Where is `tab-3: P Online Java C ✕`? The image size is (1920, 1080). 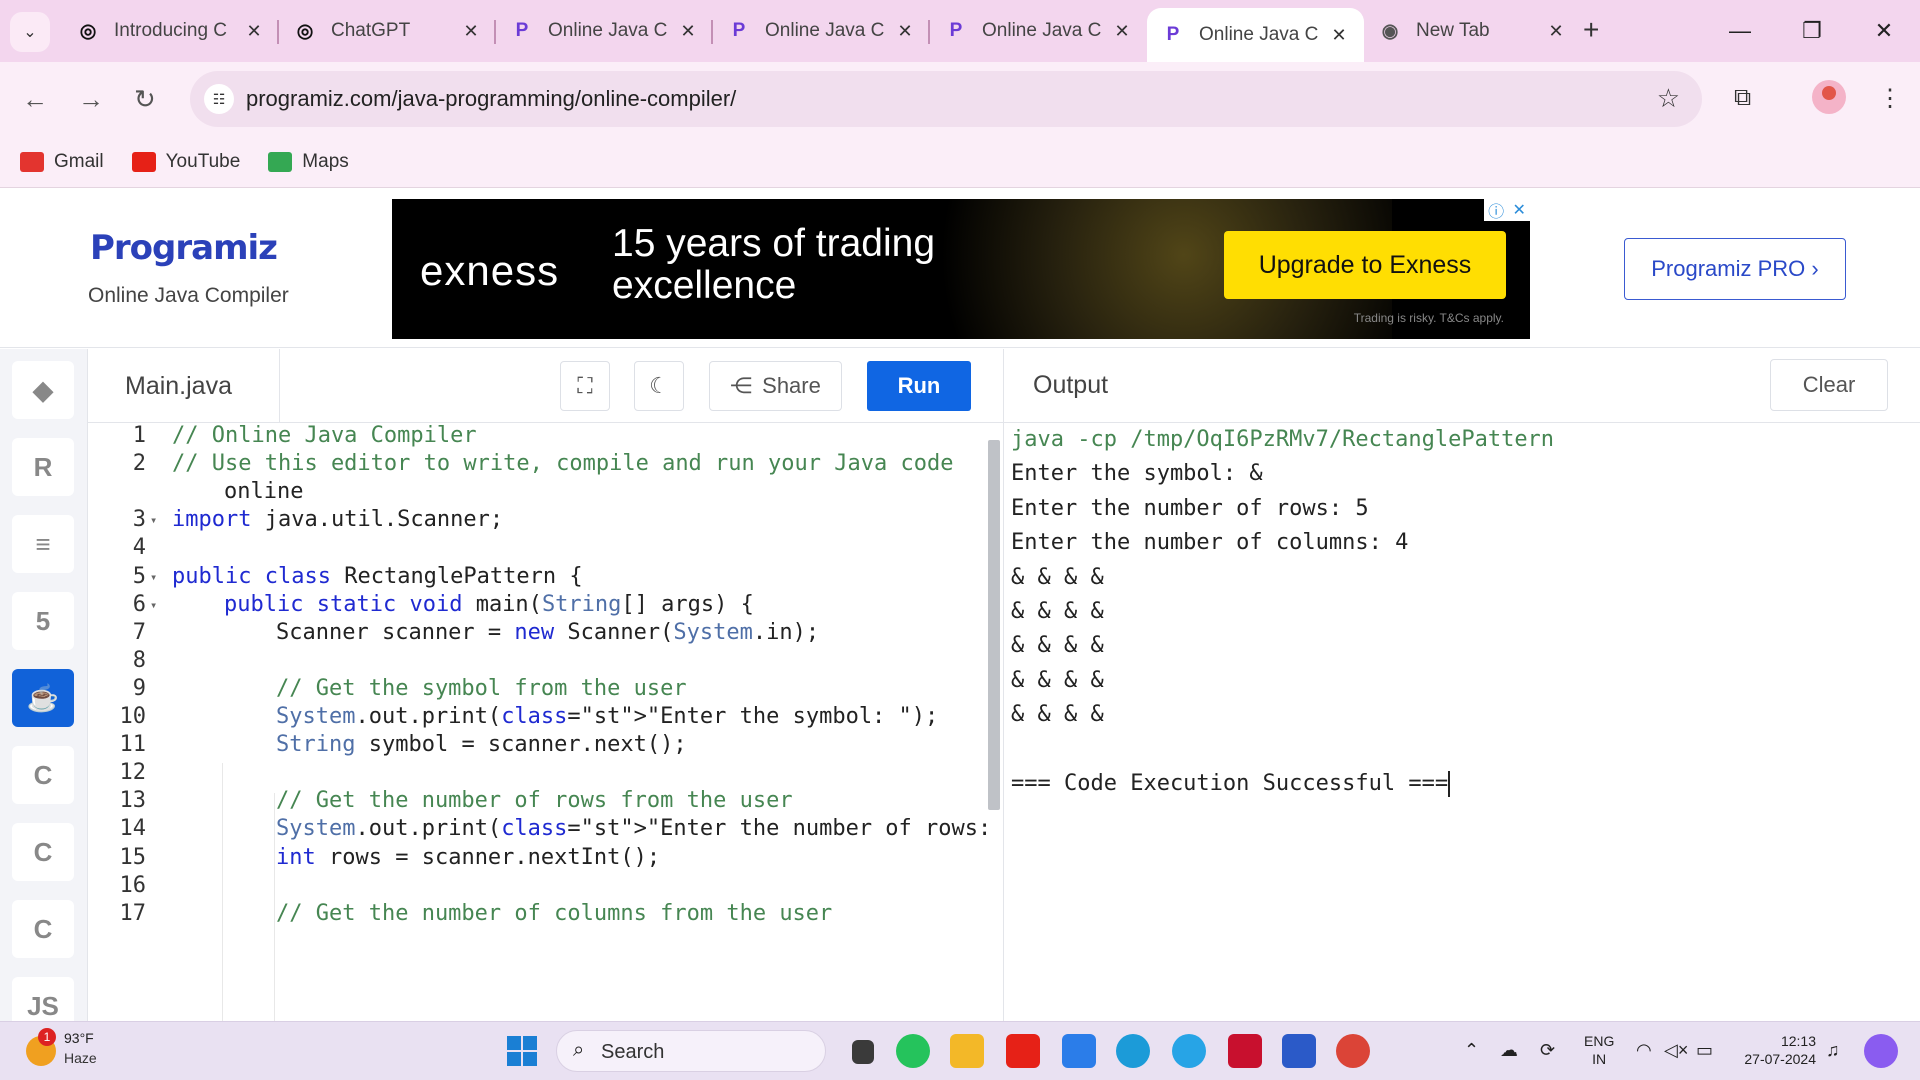 tab-3: P Online Java C ✕ is located at coordinates (604, 31).